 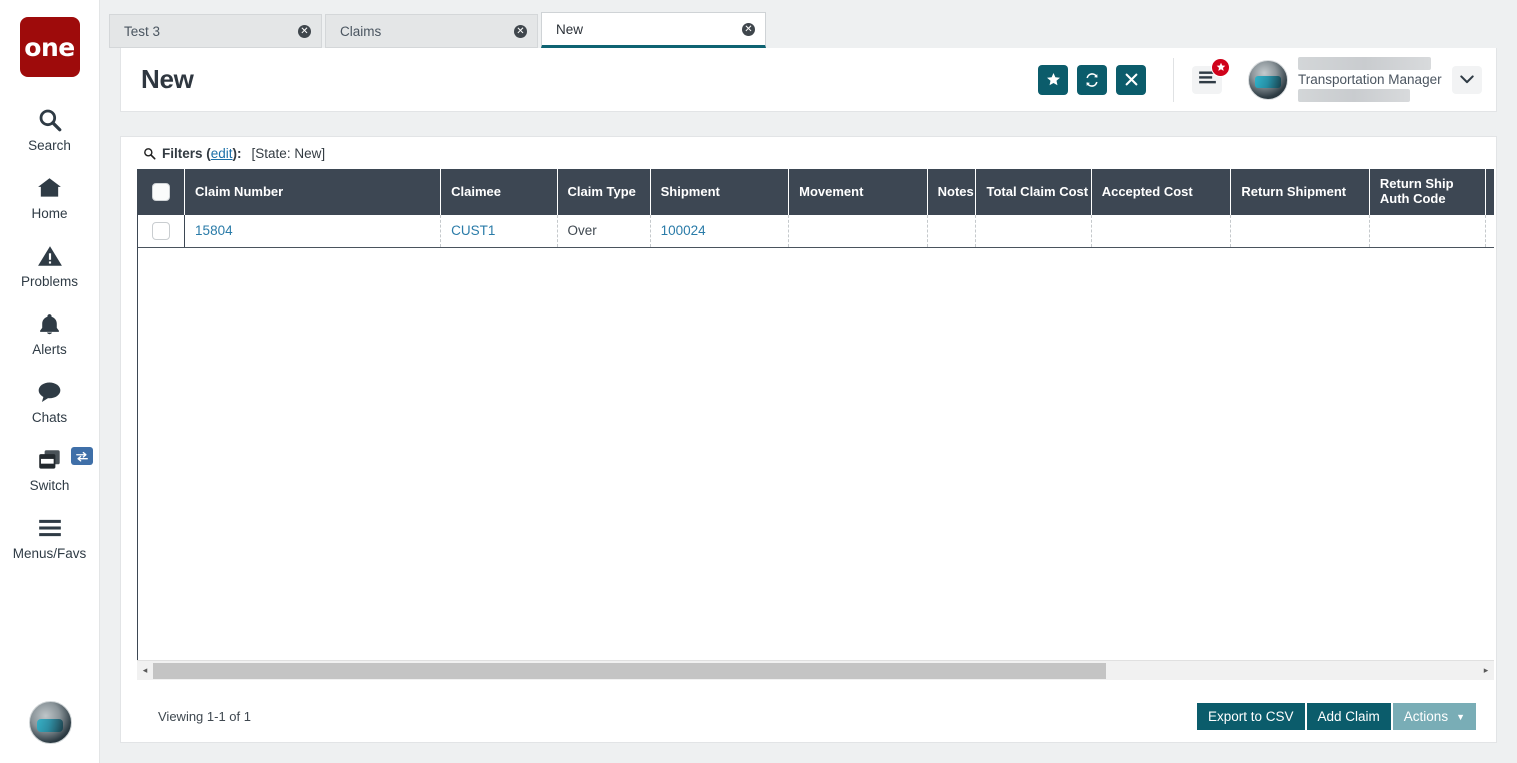 I want to click on user-role: Transportation Manager, so click(x=1370, y=79).